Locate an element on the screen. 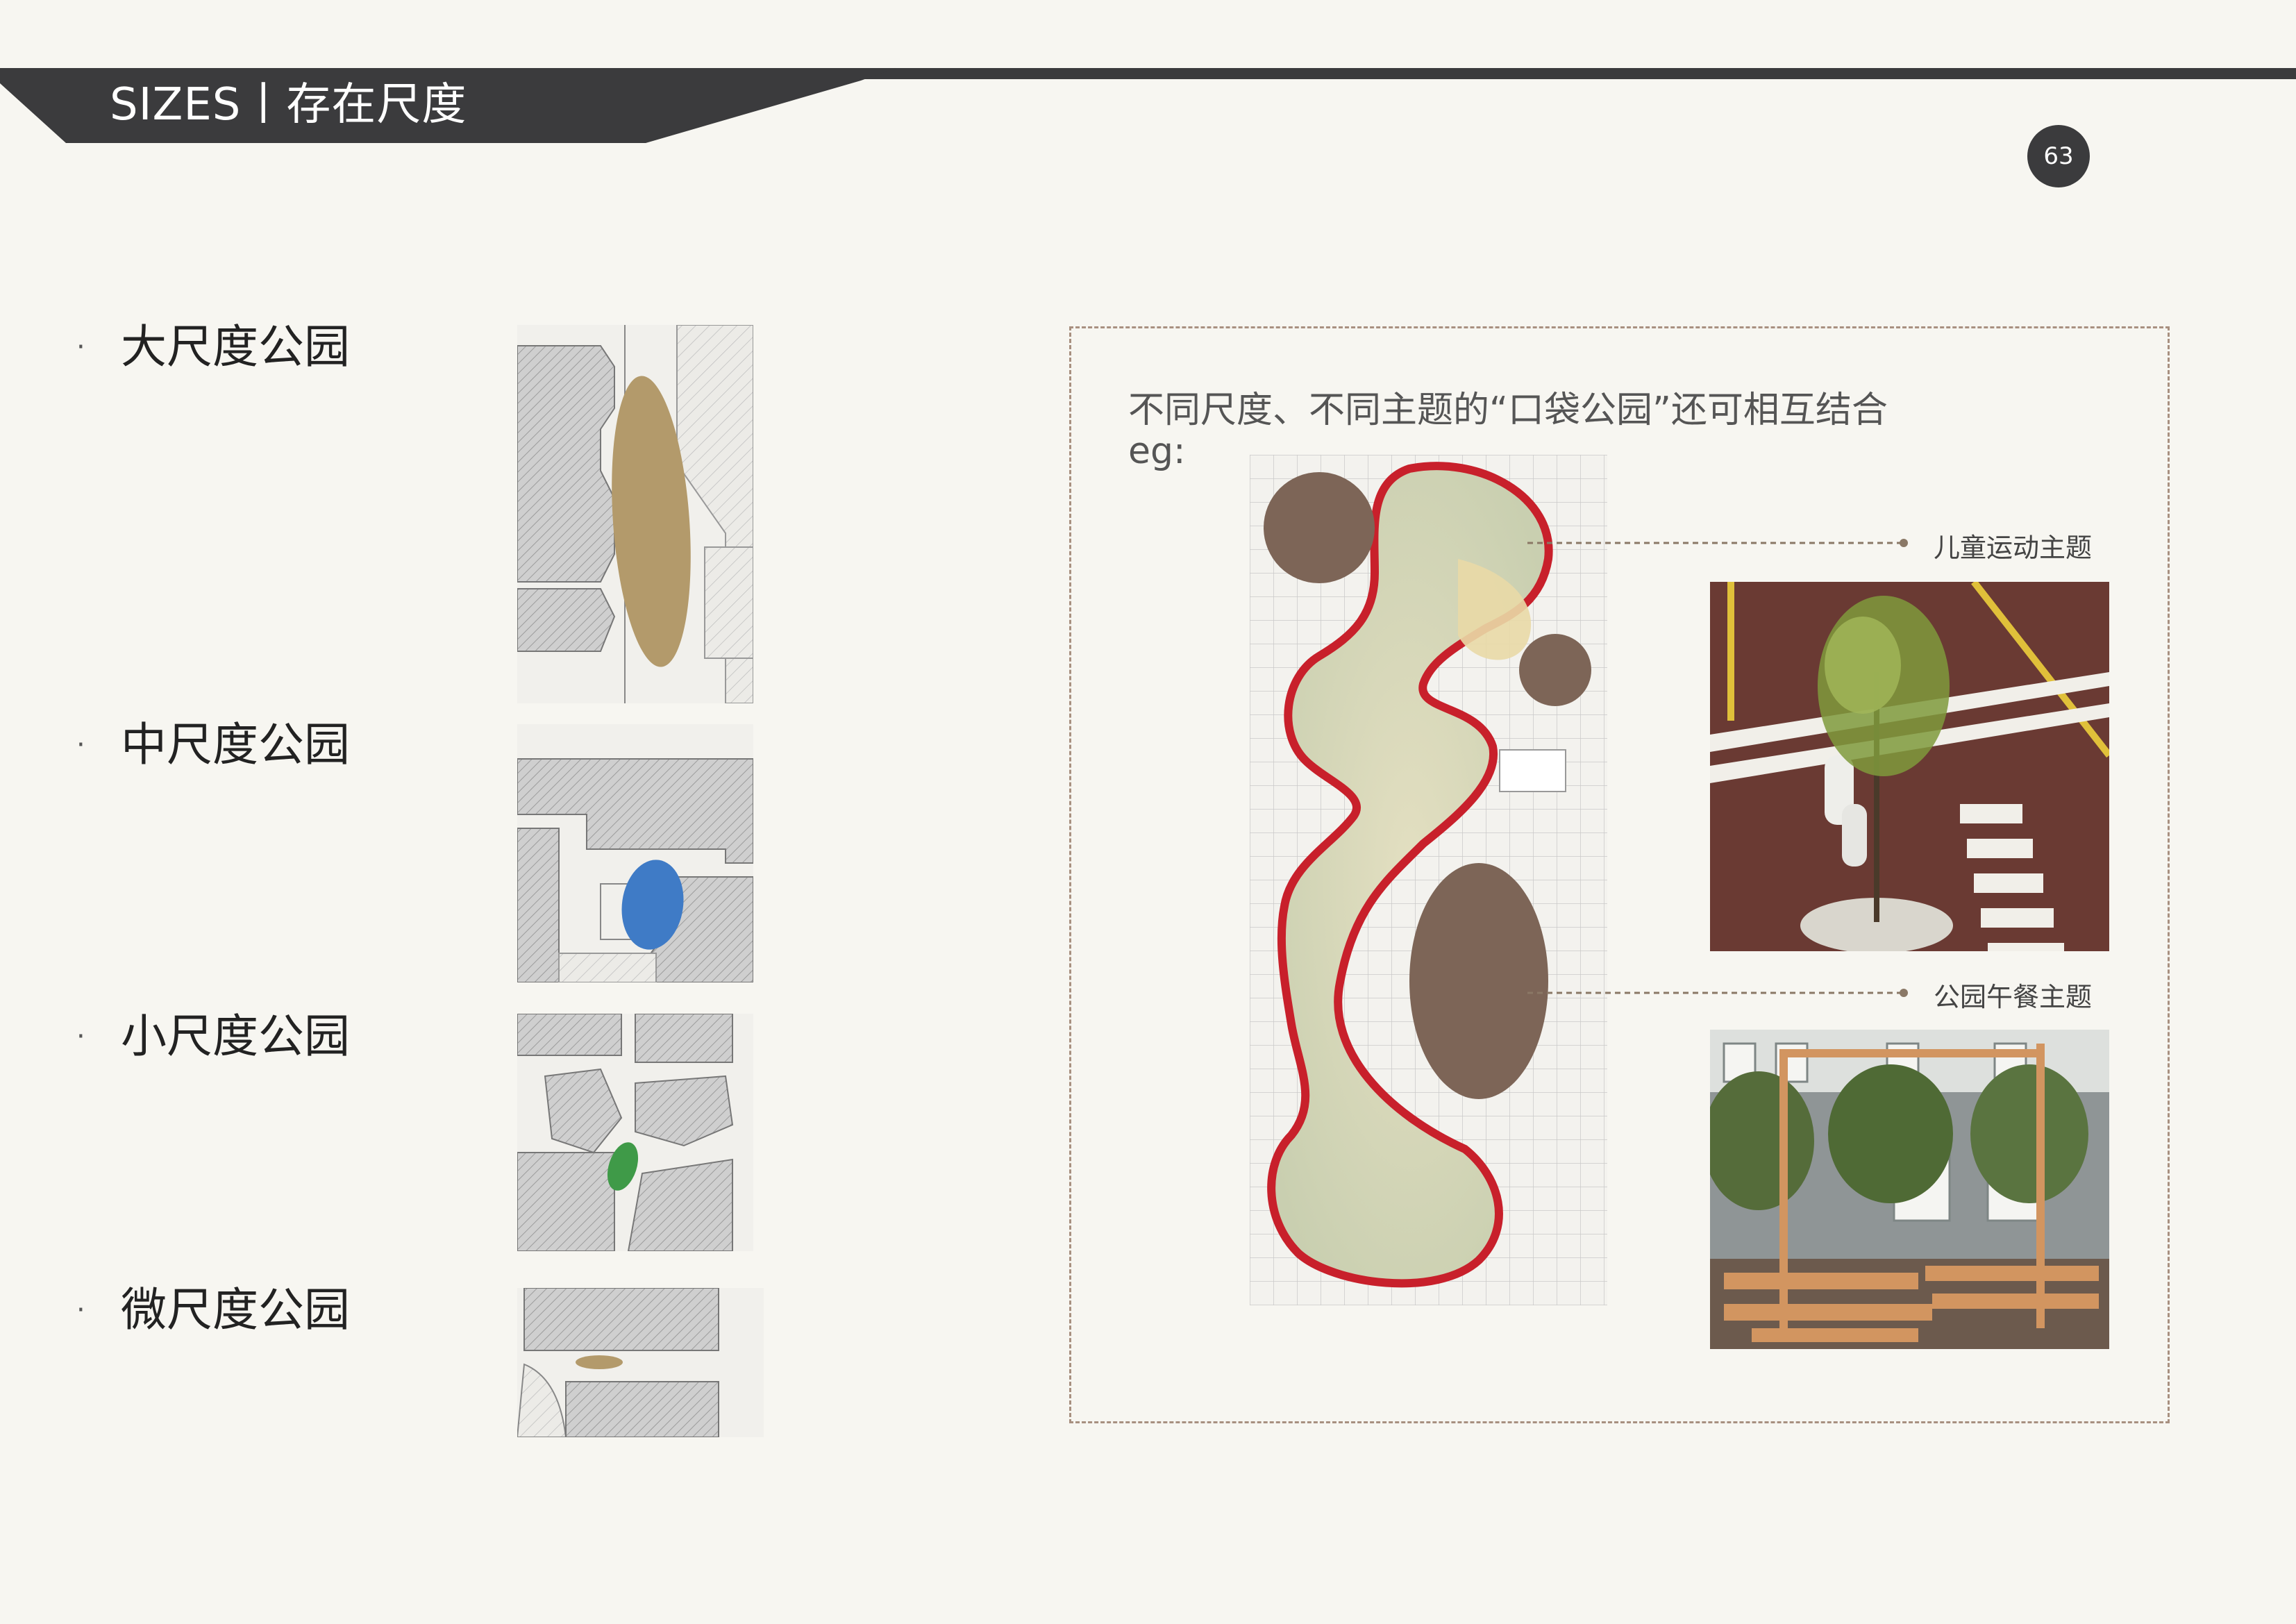 The image size is (2296, 1624). plan-circle-top is located at coordinates (1319, 527).